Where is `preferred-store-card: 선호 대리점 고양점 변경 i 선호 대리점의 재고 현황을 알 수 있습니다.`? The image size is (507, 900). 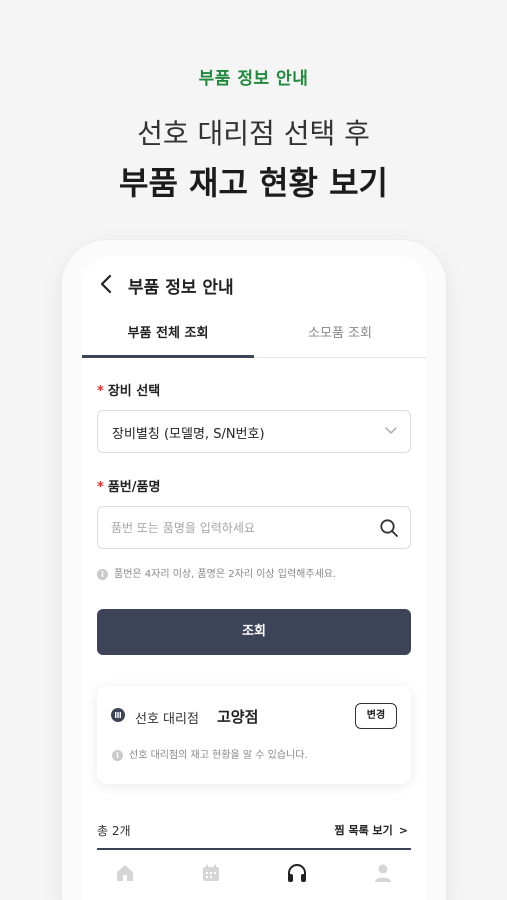
preferred-store-card: 선호 대리점 고양점 변경 i 선호 대리점의 재고 현황을 알 수 있습니다. is located at coordinates (254, 735).